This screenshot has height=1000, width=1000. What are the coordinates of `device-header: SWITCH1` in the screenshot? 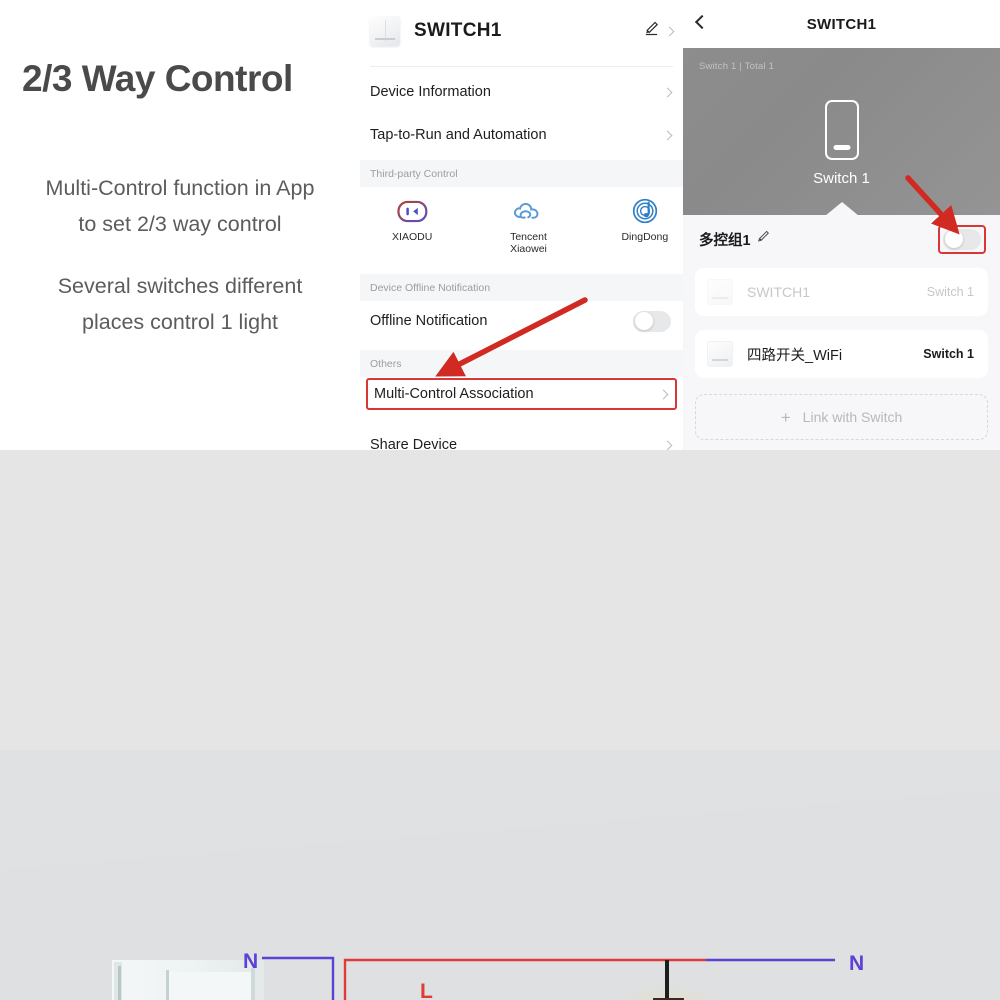 It's located at (521, 31).